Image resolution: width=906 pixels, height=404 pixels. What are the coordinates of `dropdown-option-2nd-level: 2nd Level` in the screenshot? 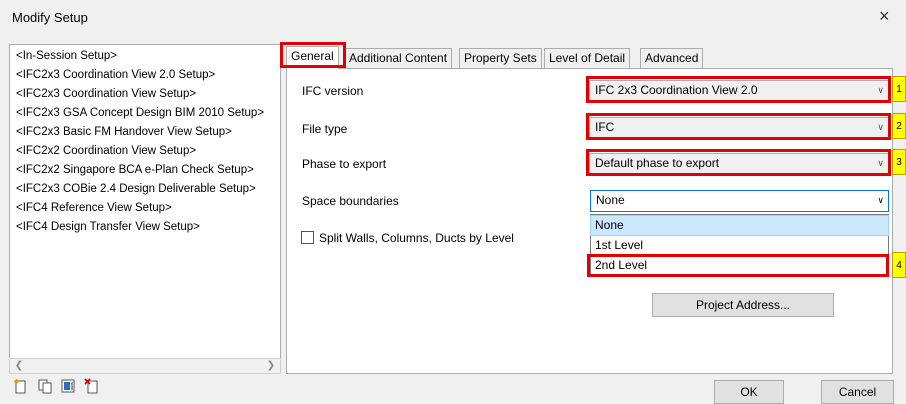 It's located at (739, 265).